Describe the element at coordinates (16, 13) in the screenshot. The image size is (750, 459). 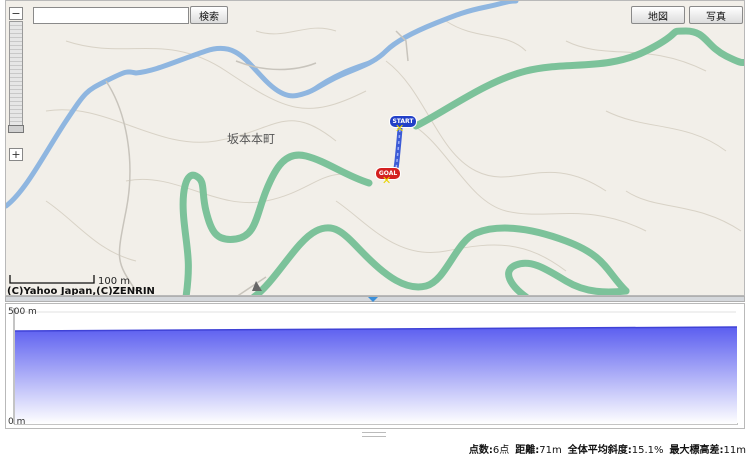
I see `zoom-out-button: −` at that location.